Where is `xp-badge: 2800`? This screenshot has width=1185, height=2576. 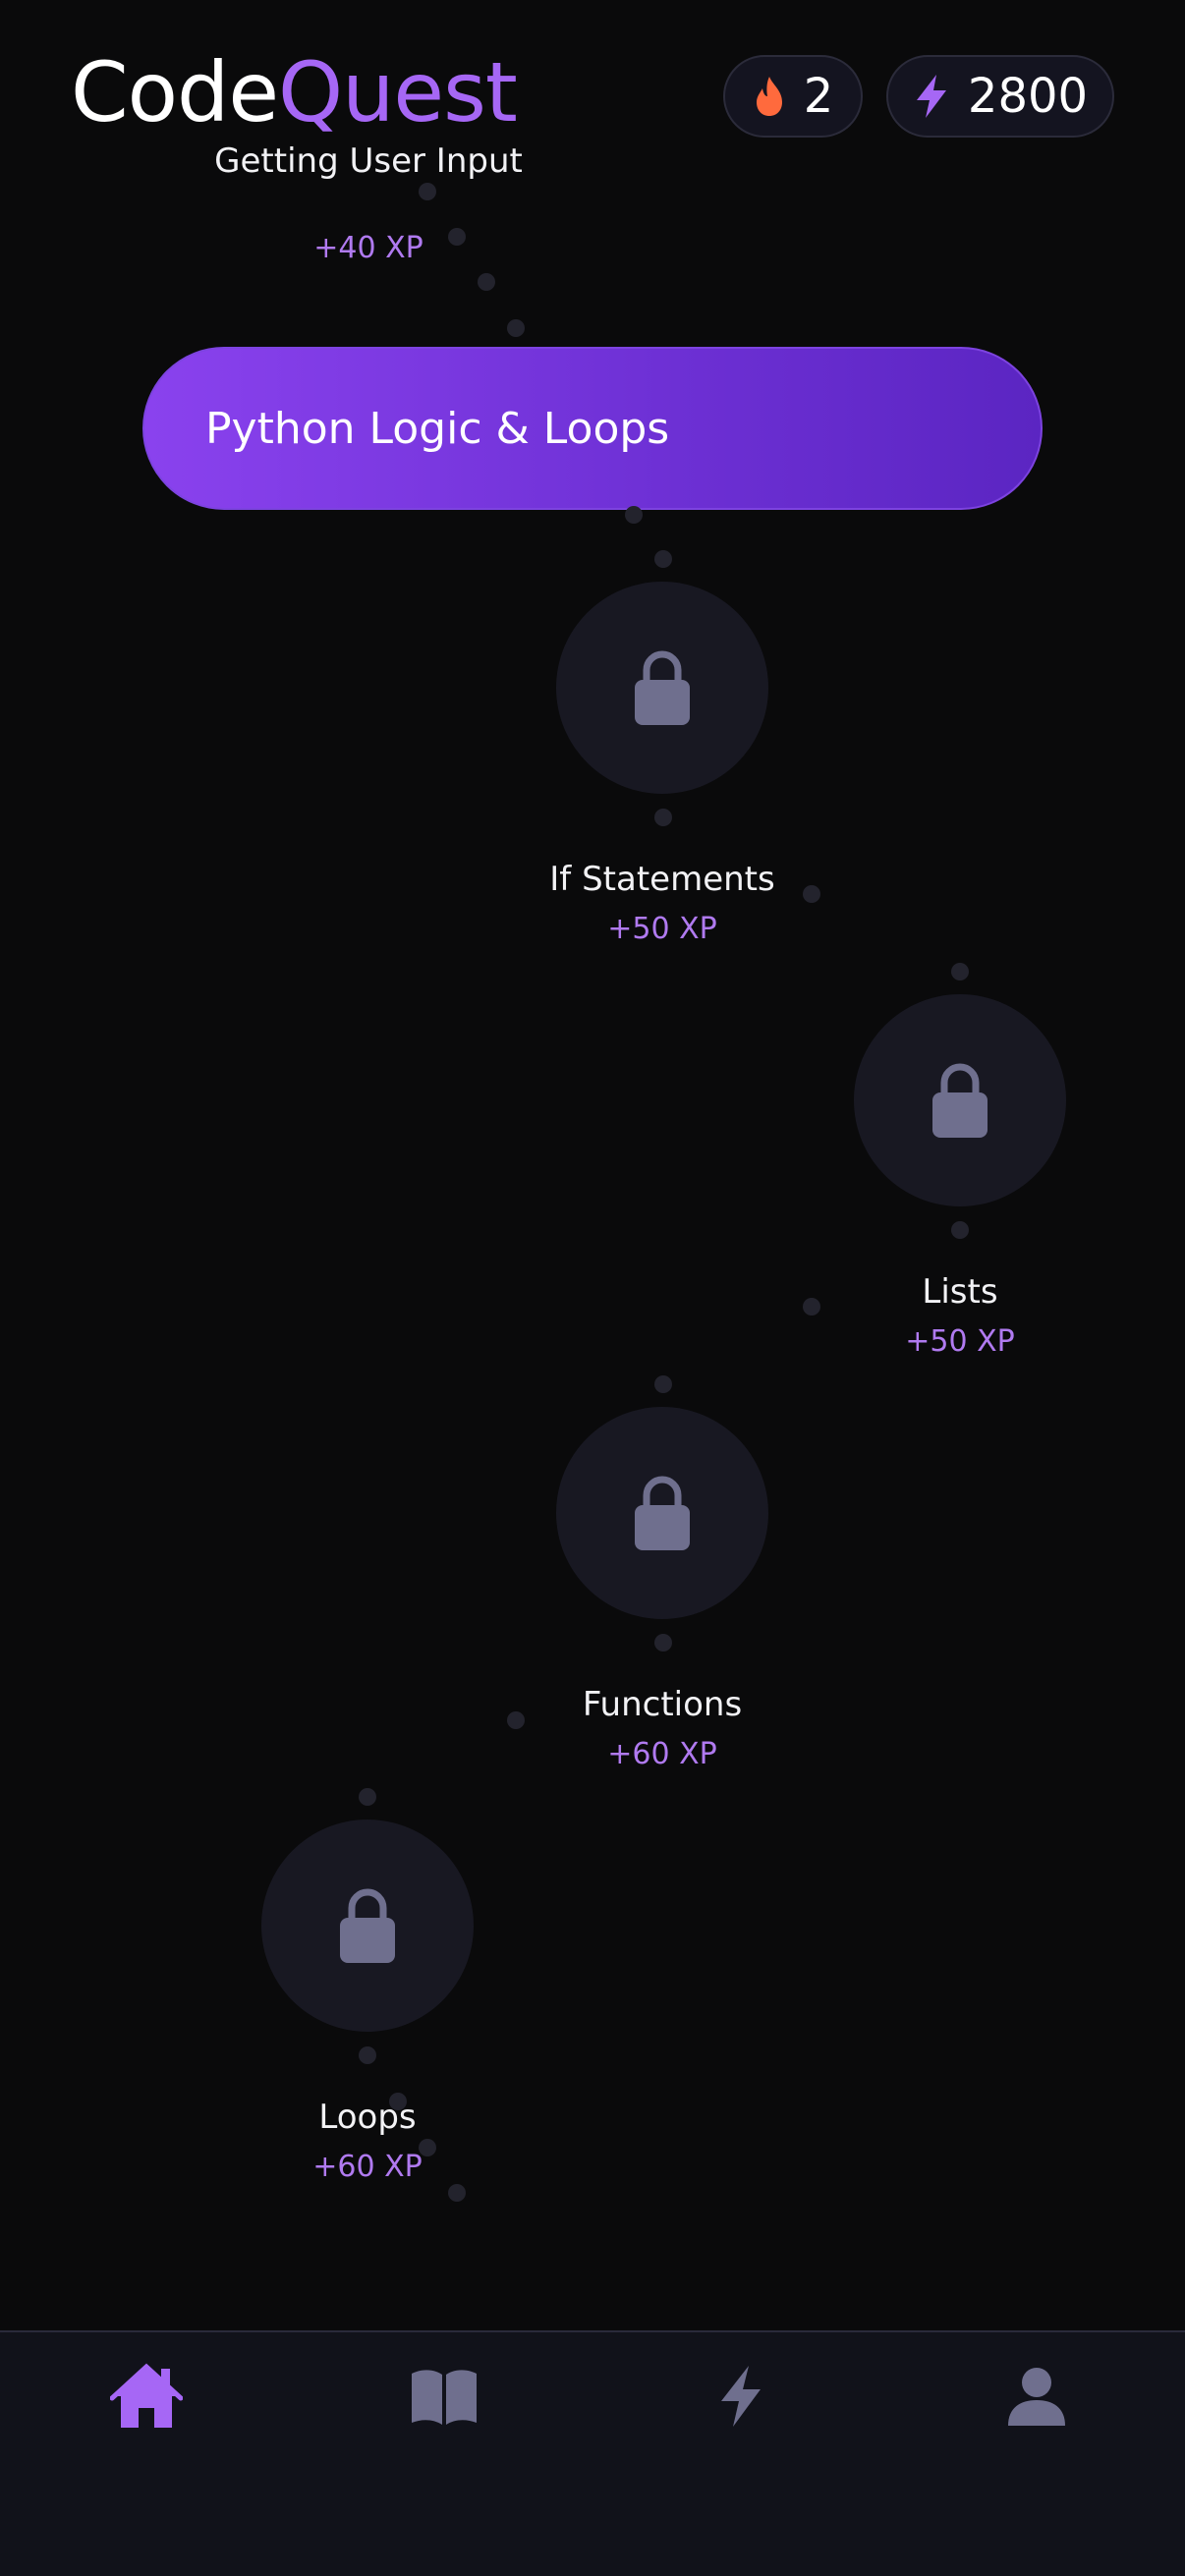
xp-badge: 2800 is located at coordinates (1000, 96).